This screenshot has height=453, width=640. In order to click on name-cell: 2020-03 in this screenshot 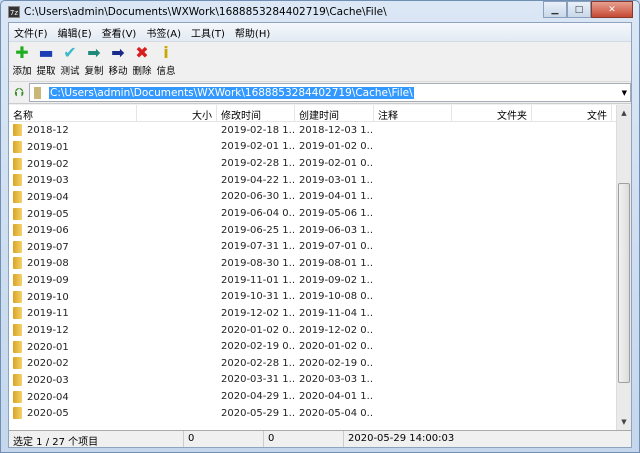, I will do `click(73, 379)`.